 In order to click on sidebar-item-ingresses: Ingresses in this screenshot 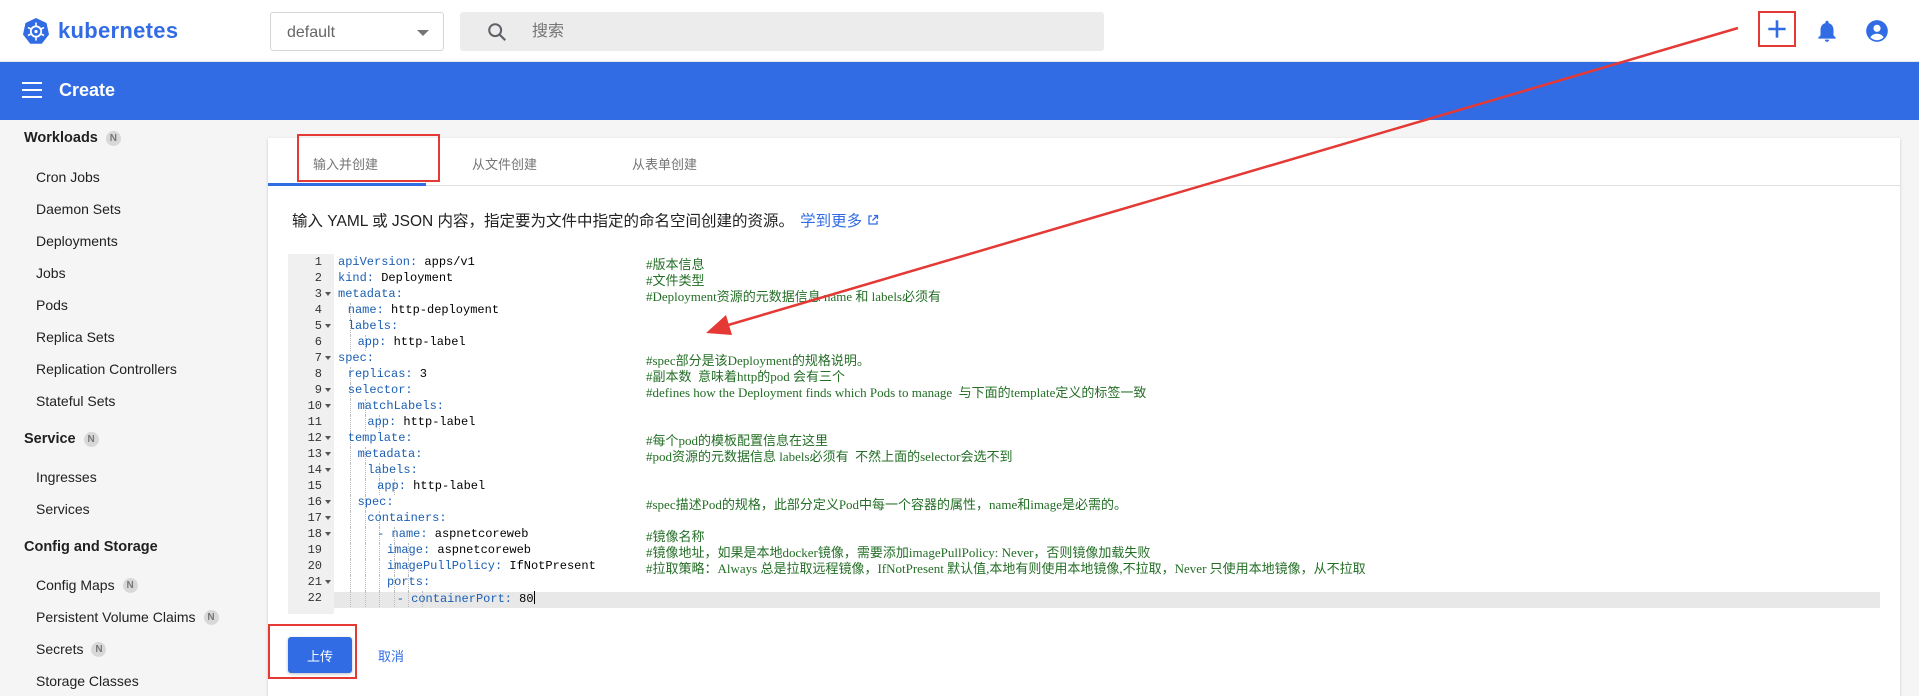, I will do `click(66, 477)`.